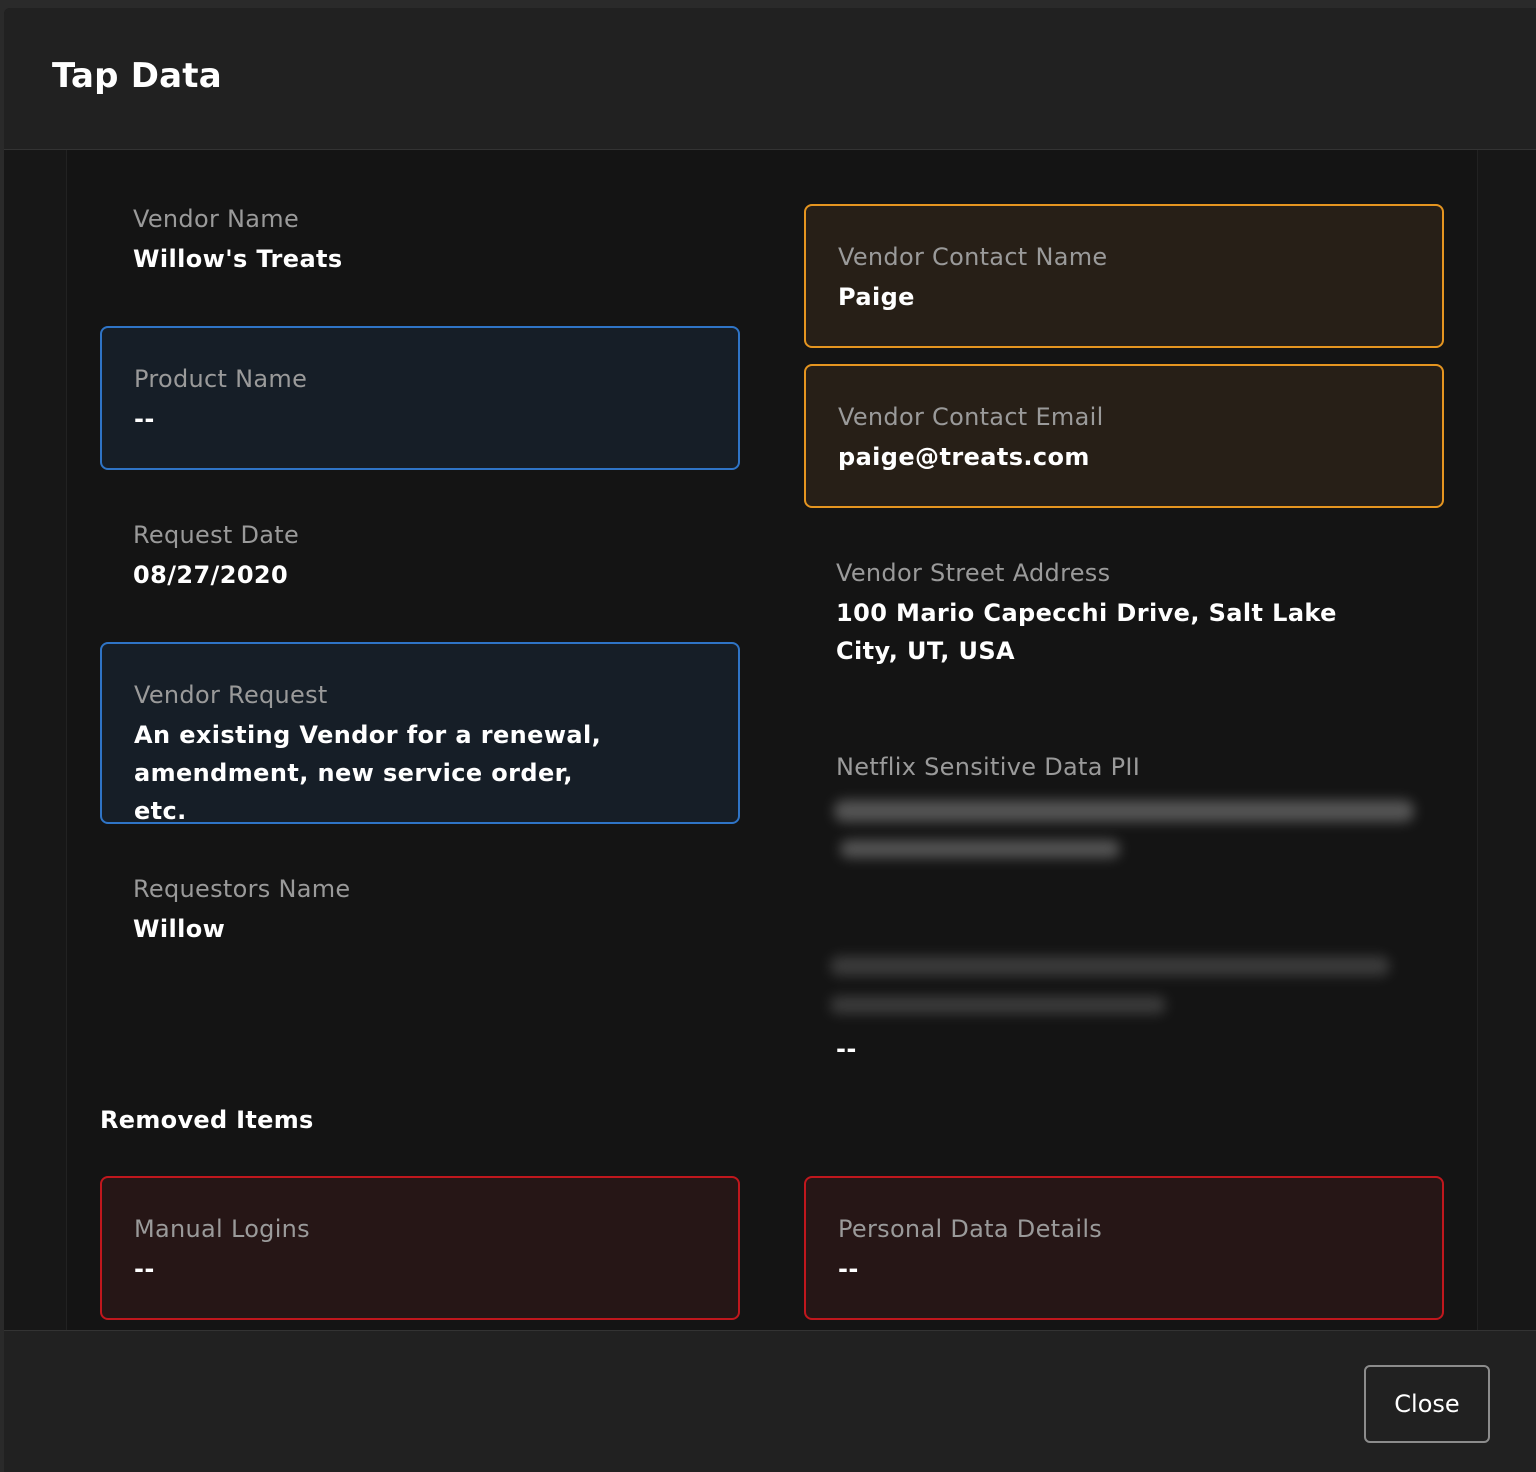 The height and width of the screenshot is (1472, 1536). I want to click on manual-logins-value: --, so click(144, 1269).